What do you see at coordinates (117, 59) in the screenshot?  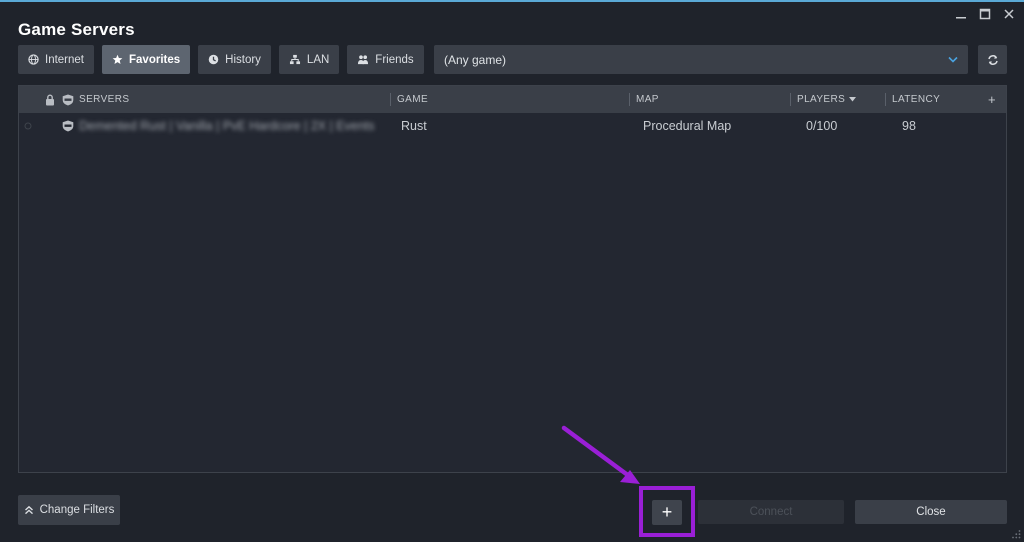 I see `star-icon` at bounding box center [117, 59].